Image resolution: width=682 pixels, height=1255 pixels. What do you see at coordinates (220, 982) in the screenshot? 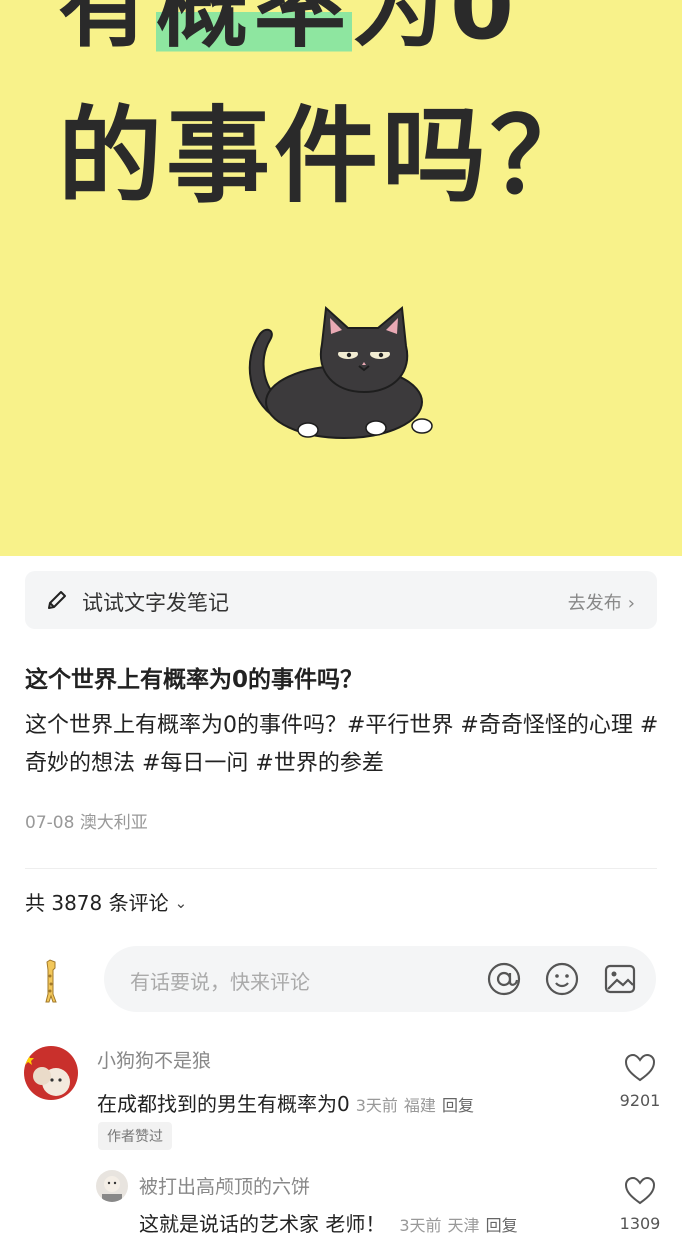
I see `comment-placeholder: 有话要说，快来评论` at bounding box center [220, 982].